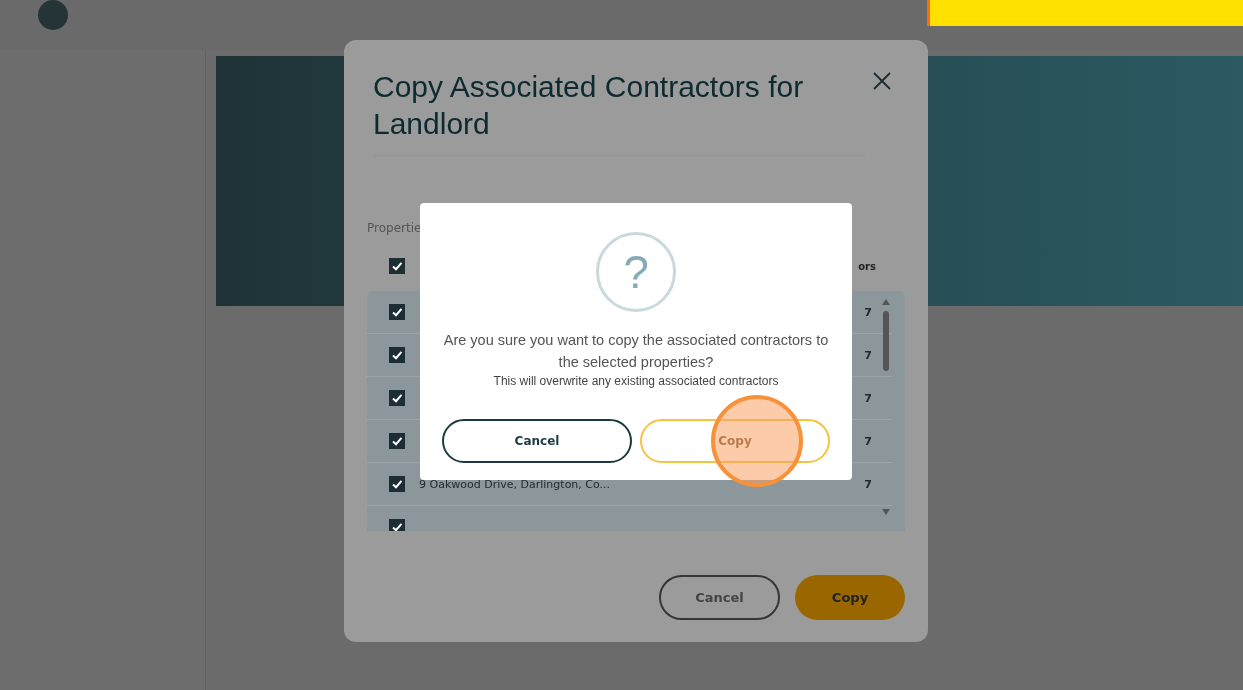 The image size is (1243, 690). What do you see at coordinates (867, 266) in the screenshot?
I see `column-header: ors` at bounding box center [867, 266].